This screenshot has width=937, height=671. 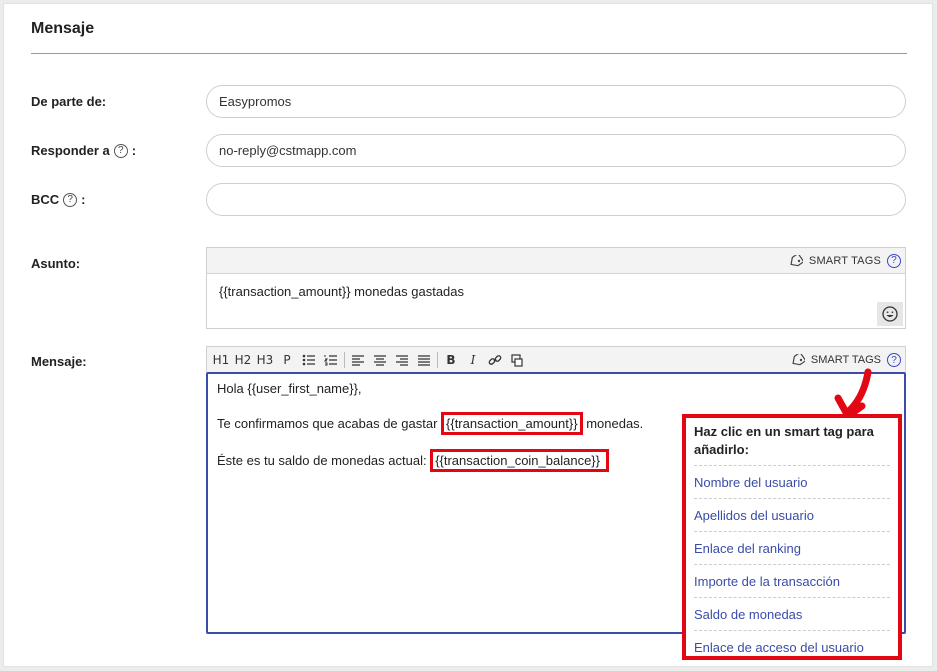 What do you see at coordinates (556, 199) in the screenshot?
I see `bcc-input` at bounding box center [556, 199].